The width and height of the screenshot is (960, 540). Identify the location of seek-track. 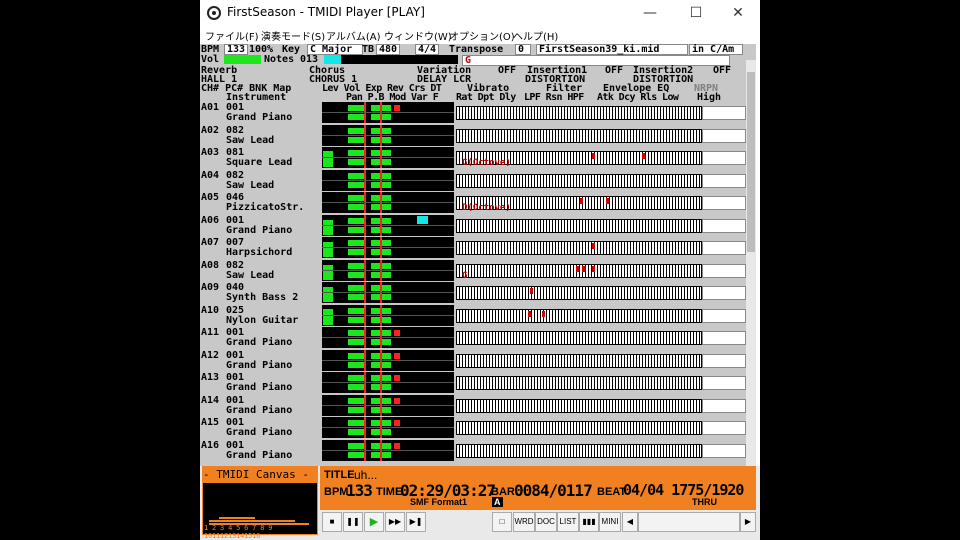
(689, 522).